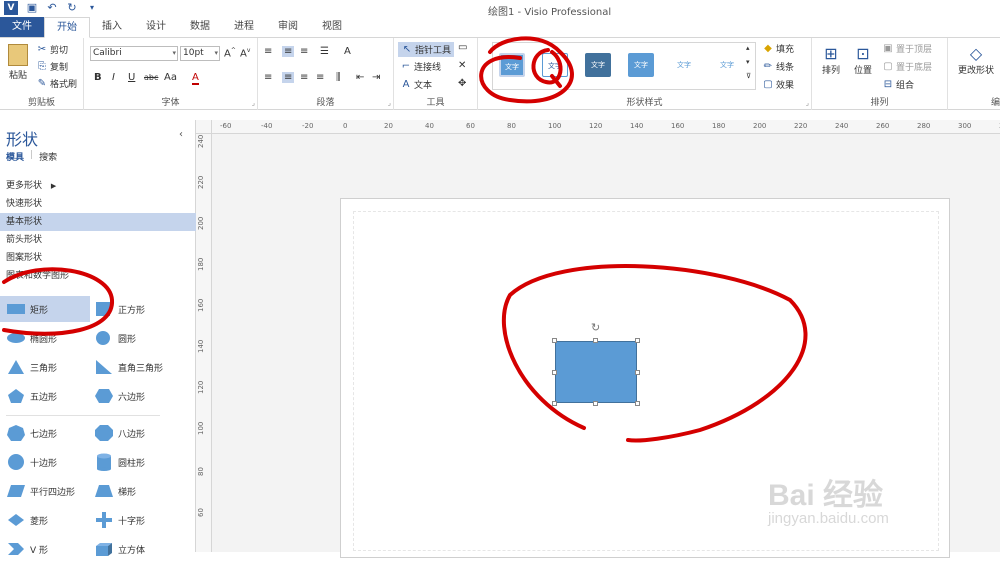  Describe the element at coordinates (156, 27) in the screenshot. I see `tab-design: 设计` at that location.